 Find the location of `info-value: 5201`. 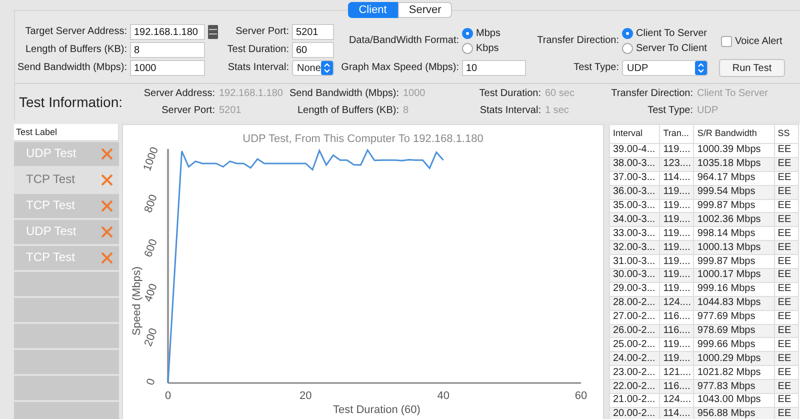

info-value: 5201 is located at coordinates (230, 111).